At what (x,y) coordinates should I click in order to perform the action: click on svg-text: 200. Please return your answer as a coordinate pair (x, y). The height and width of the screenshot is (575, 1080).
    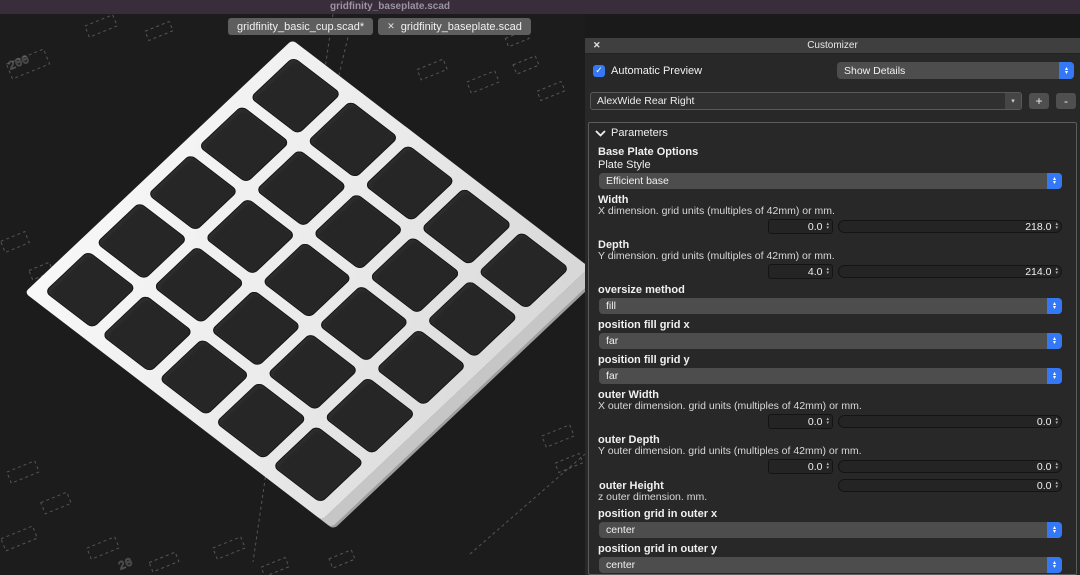
    Looking at the image, I should click on (18, 63).